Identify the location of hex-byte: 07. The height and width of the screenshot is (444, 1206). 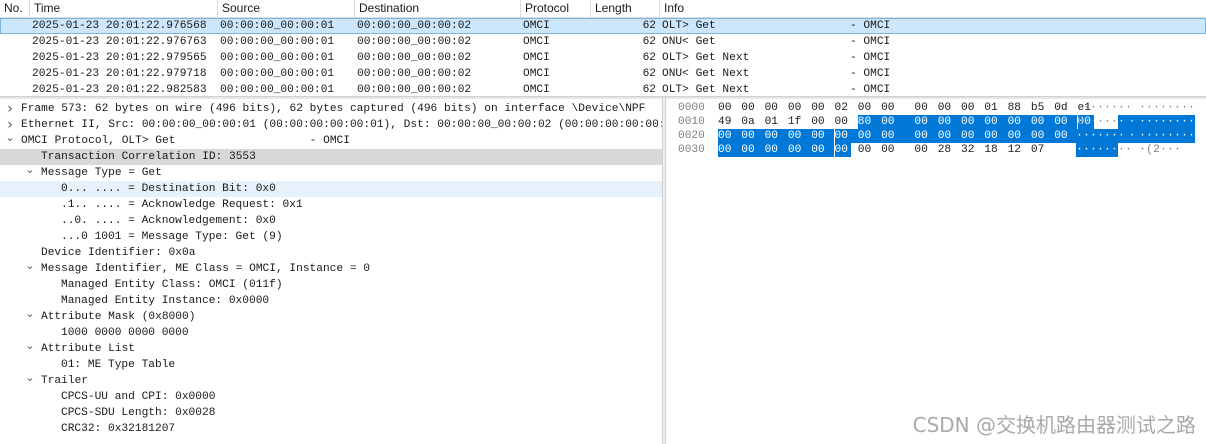
(1039, 150).